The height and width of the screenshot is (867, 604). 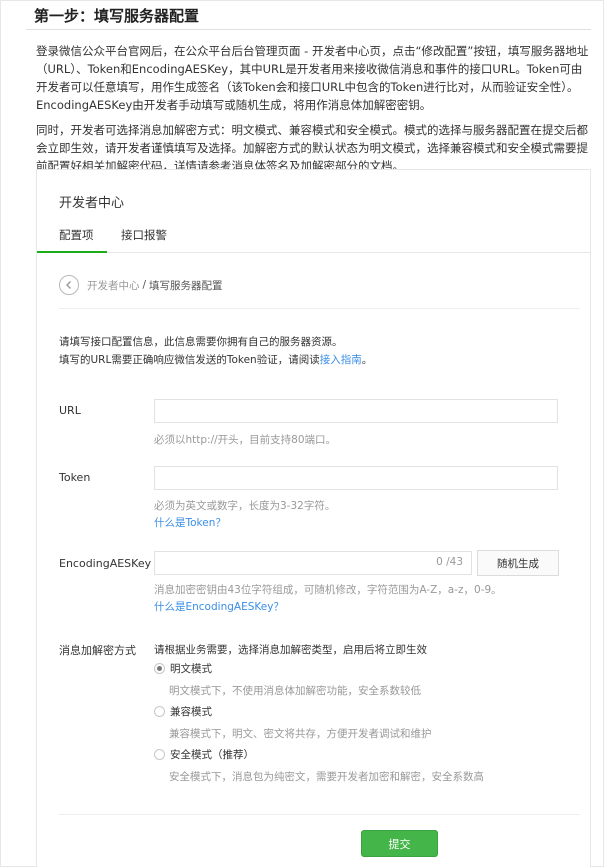 I want to click on breadcrumb-divider, so click(x=319, y=308).